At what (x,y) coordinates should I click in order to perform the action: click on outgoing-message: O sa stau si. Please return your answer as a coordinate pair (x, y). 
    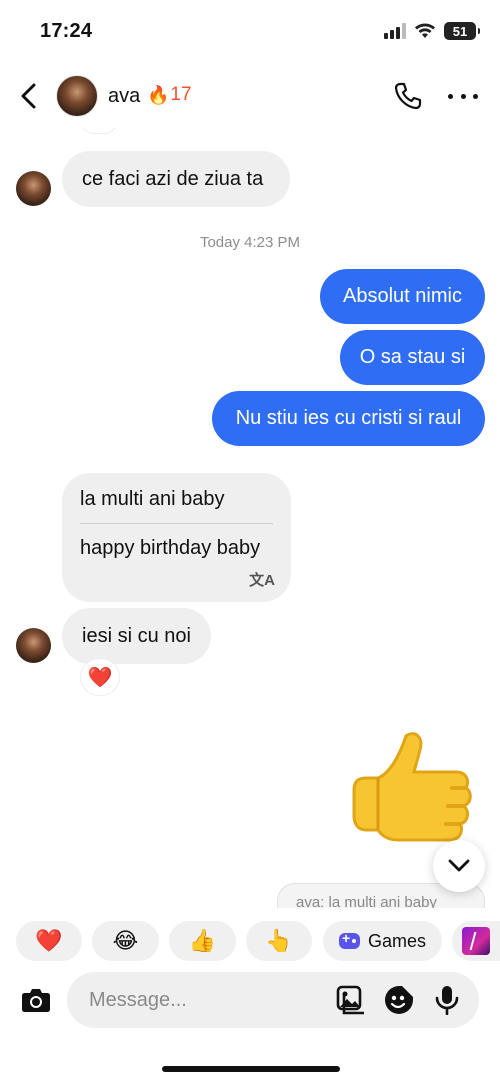
    Looking at the image, I should click on (412, 357).